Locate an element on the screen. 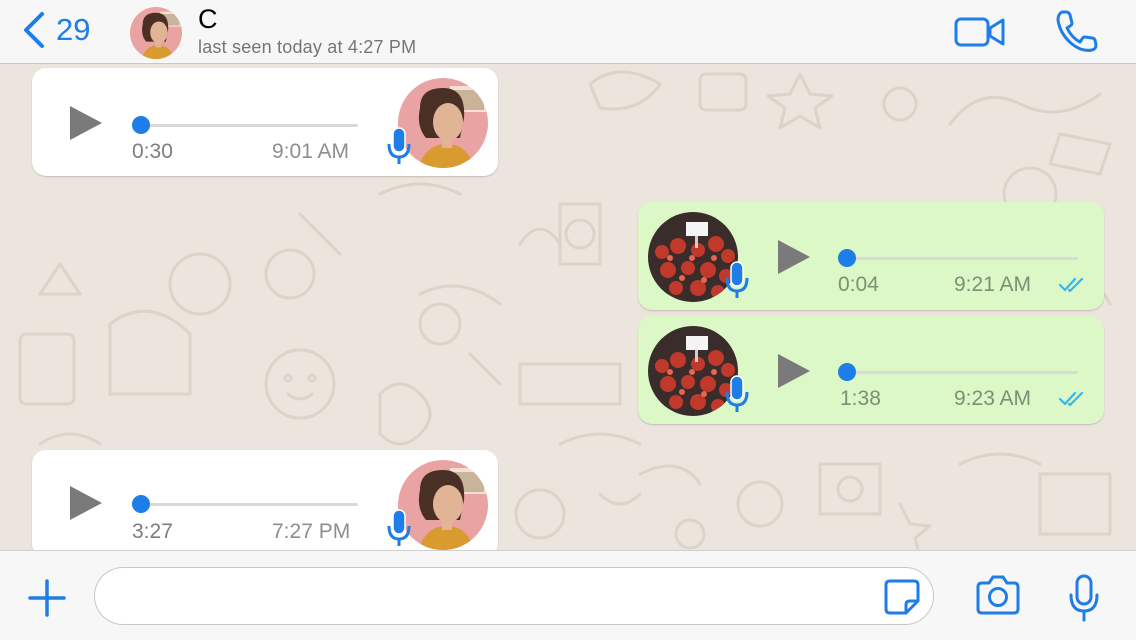 The image size is (1136, 640). chat-header: 29 C last seen today at 4:27 PM is located at coordinates (568, 32).